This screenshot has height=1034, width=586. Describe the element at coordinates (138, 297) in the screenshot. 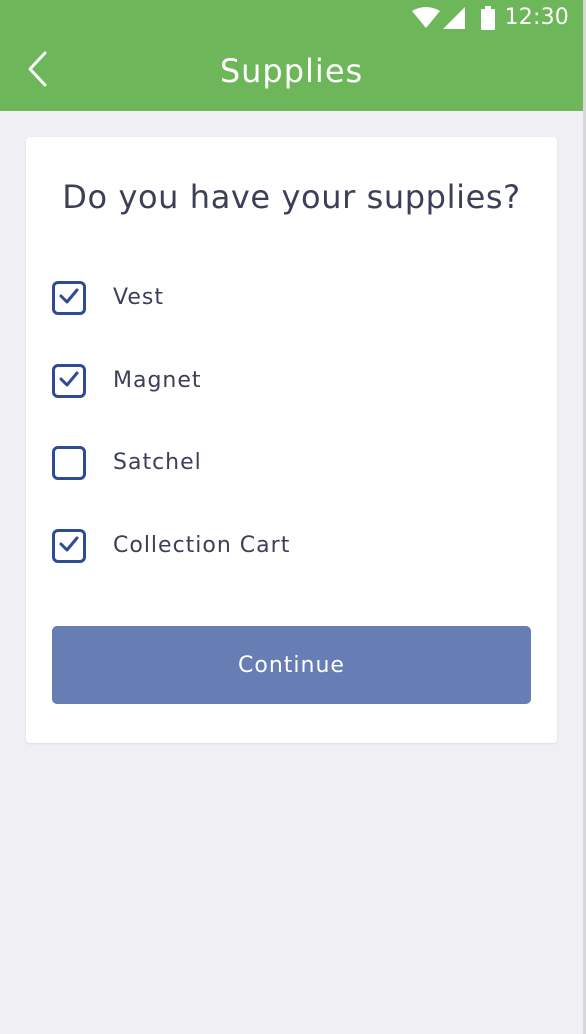

I see `option-label-vest: Vest` at that location.